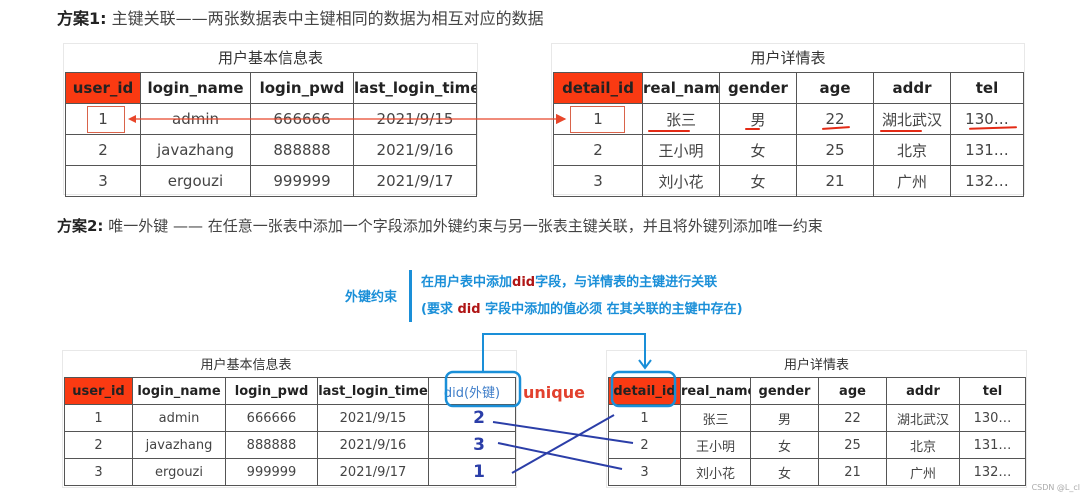 The height and width of the screenshot is (500, 1092). I want to click on detail-id-highlight-box, so click(643, 389).